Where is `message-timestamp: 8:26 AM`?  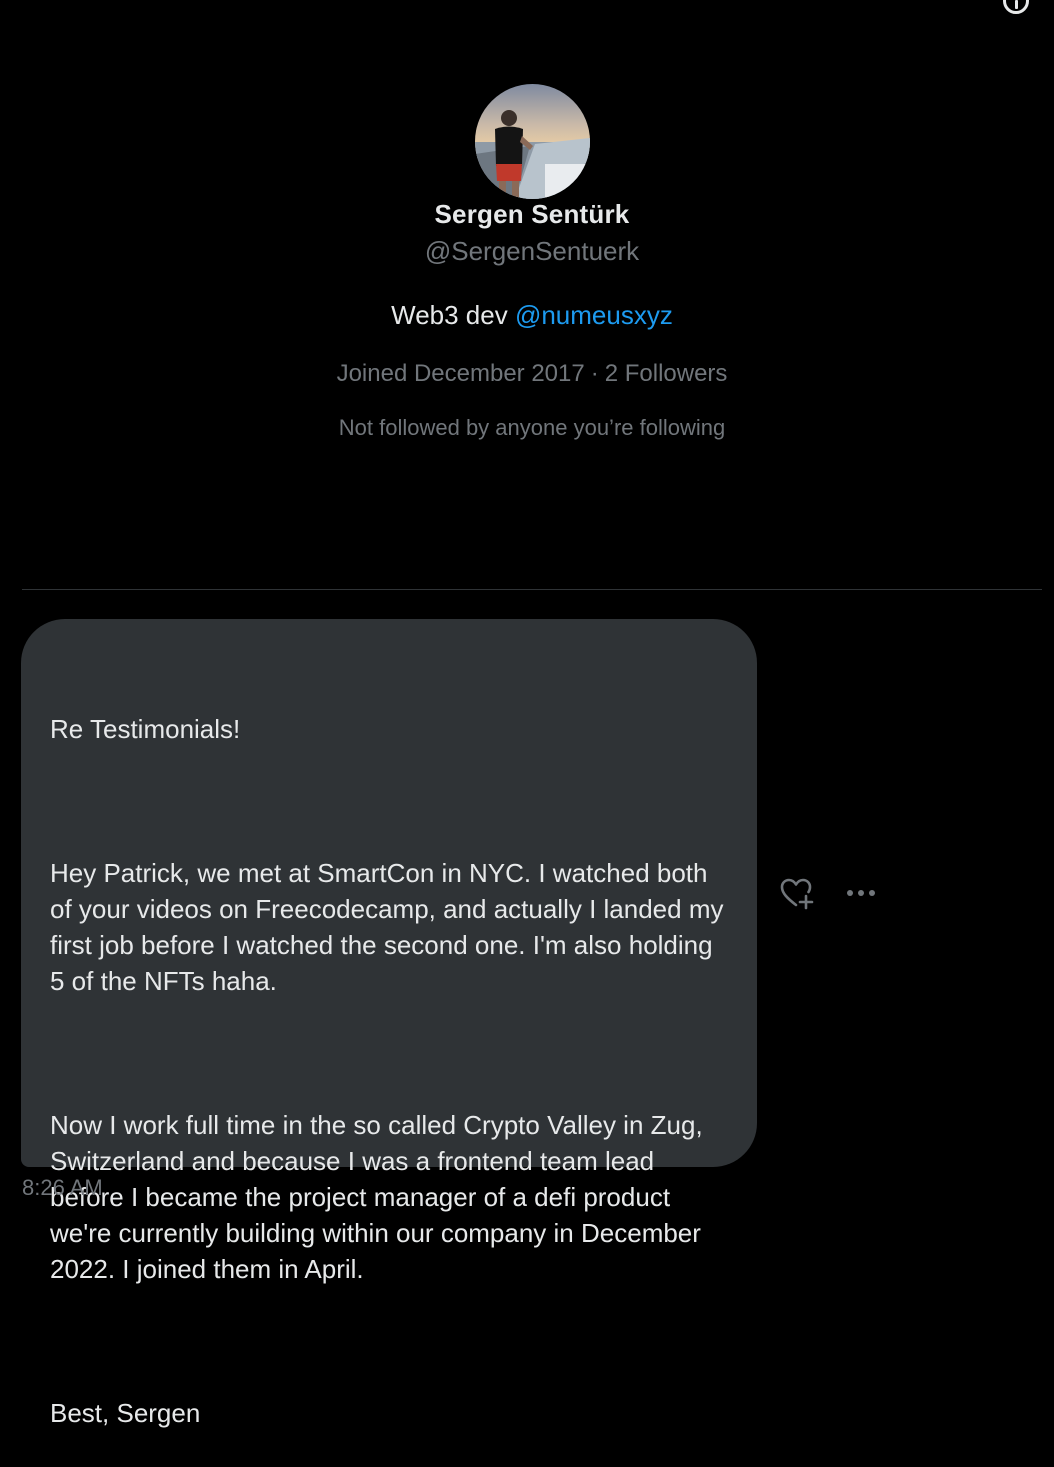 message-timestamp: 8:26 AM is located at coordinates (62, 1187).